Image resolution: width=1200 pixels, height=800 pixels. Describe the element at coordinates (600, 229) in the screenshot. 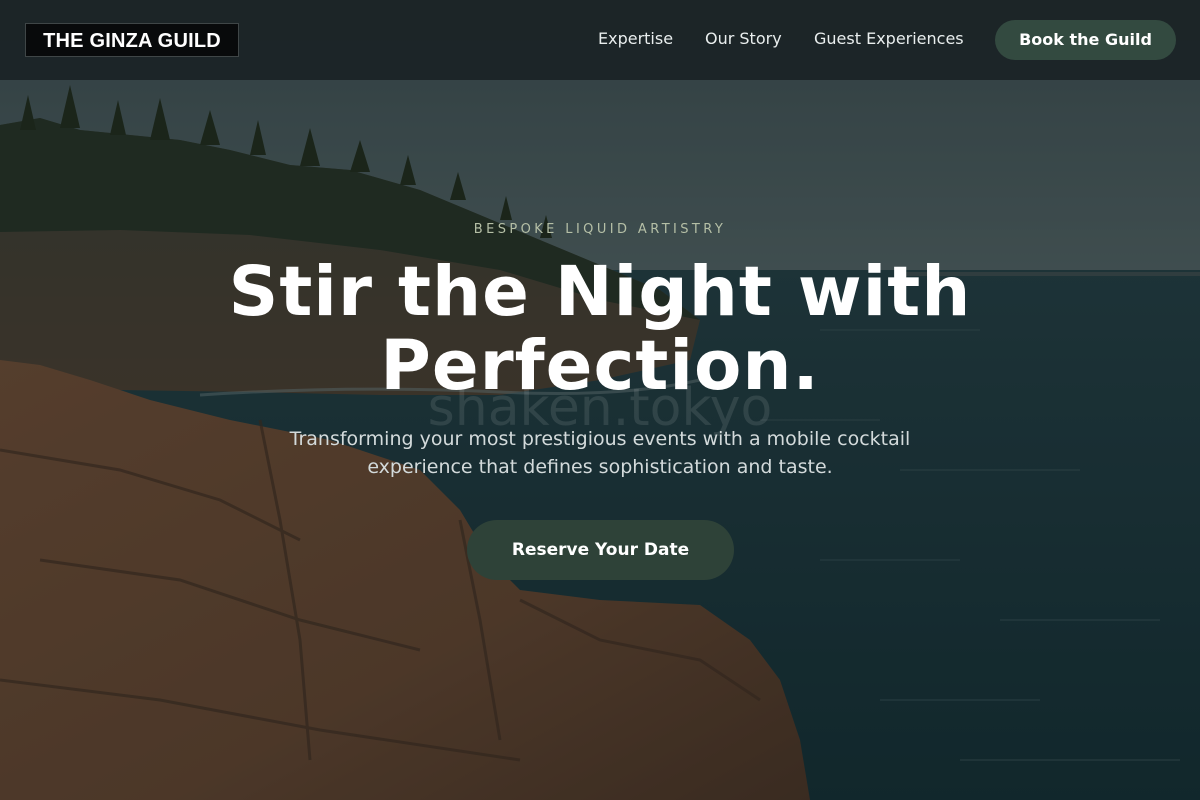

I see `hero-eyebrow: BESPOKE LIQUID ARTISTRY` at that location.